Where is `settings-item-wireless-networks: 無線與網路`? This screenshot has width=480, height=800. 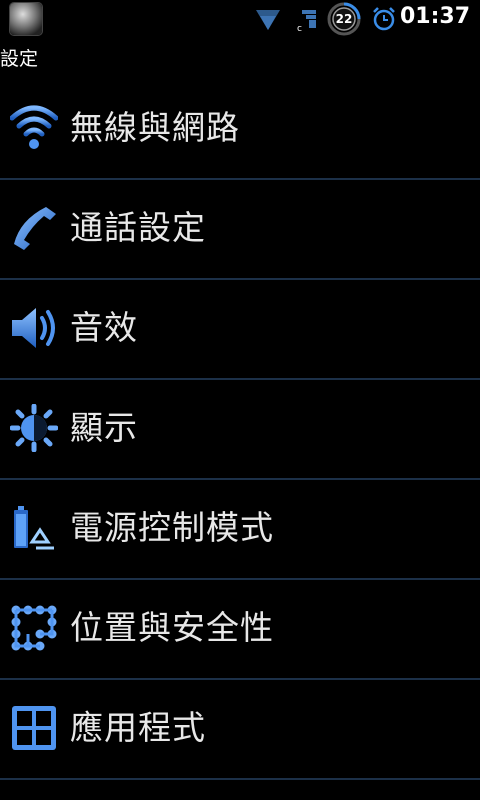 settings-item-wireless-networks: 無線與網路 is located at coordinates (240, 130).